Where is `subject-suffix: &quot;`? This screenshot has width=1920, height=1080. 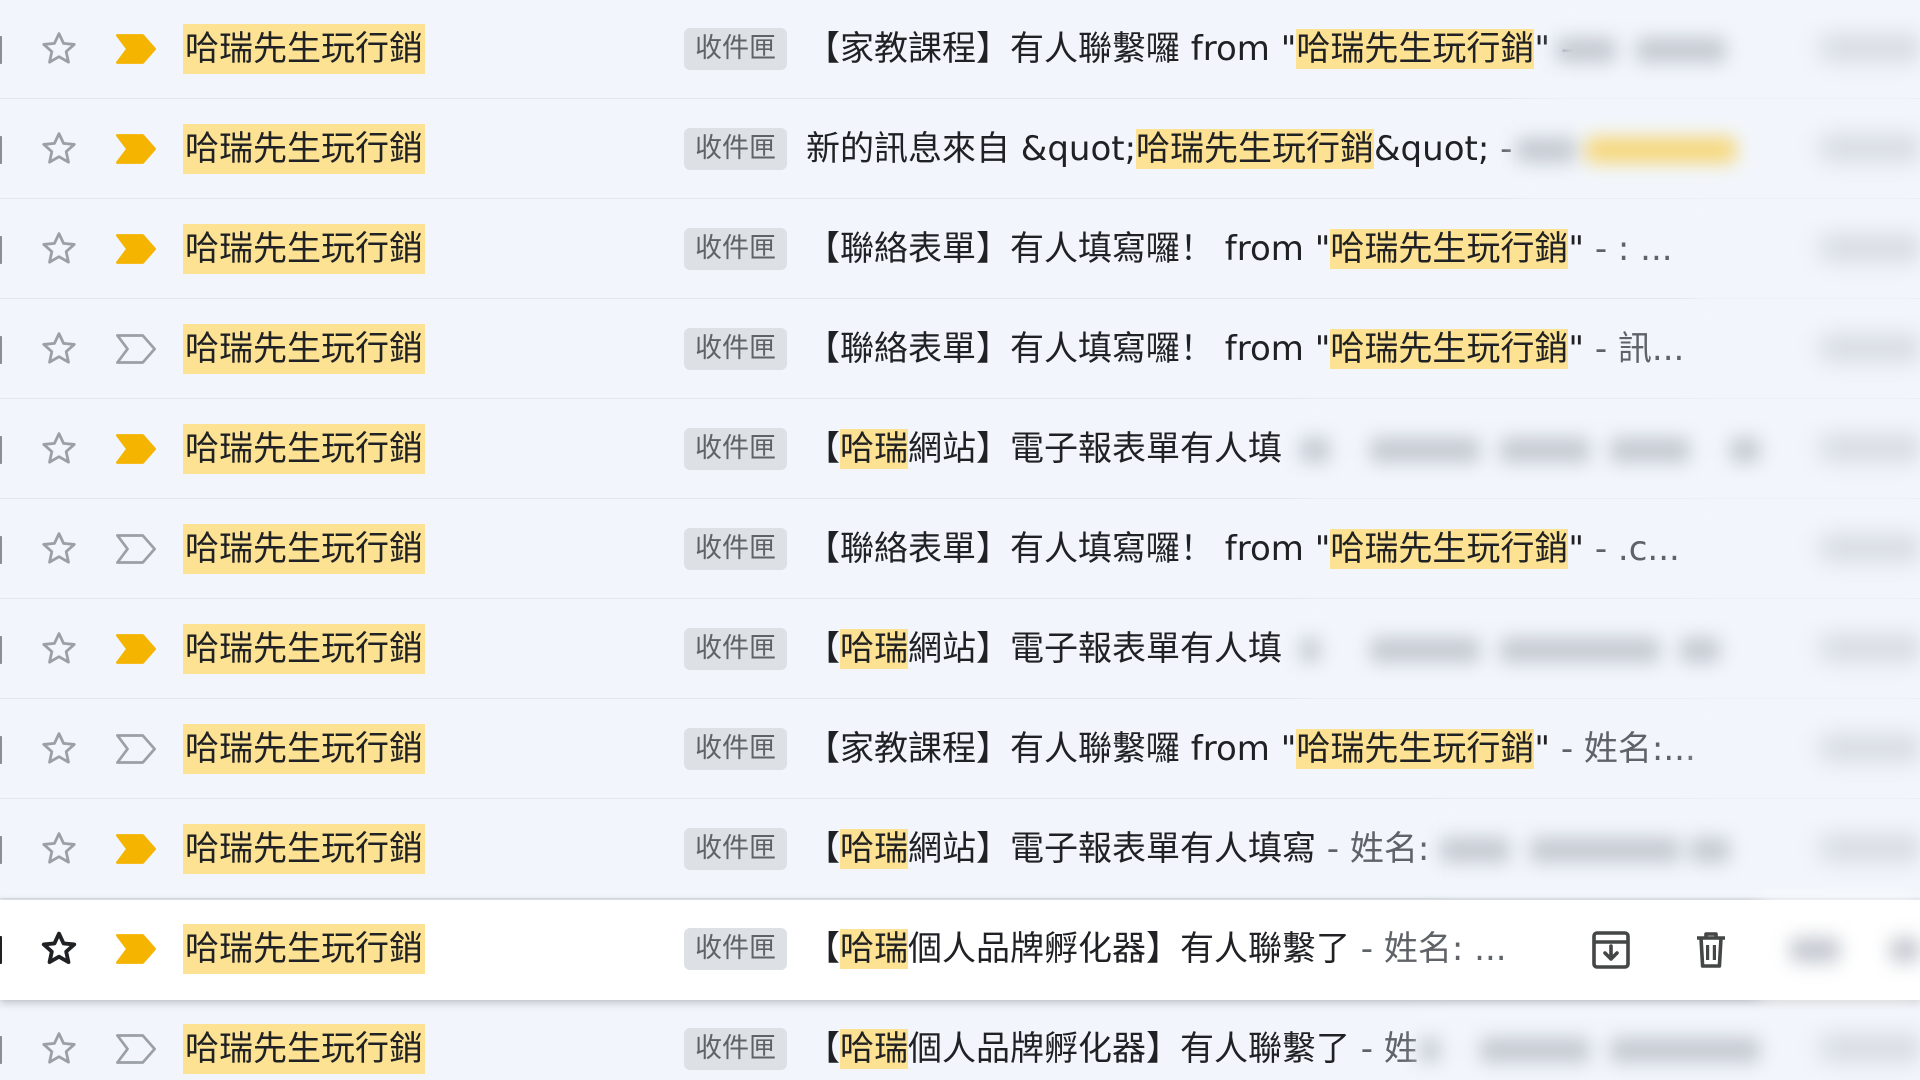
subject-suffix: &quot; is located at coordinates (1432, 149).